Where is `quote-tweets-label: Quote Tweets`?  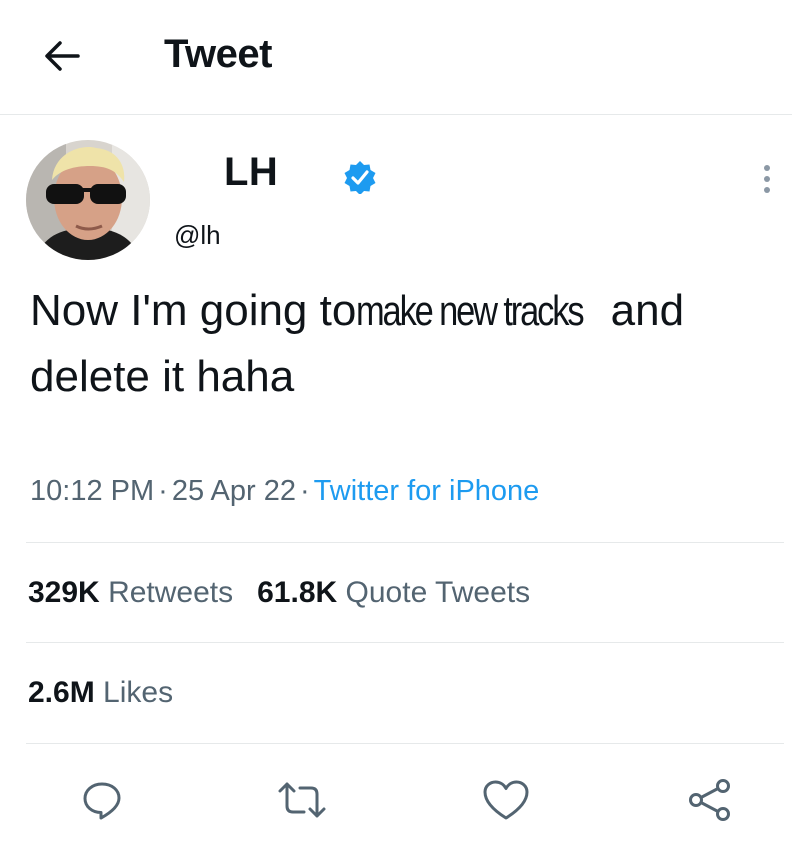 quote-tweets-label: Quote Tweets is located at coordinates (438, 592).